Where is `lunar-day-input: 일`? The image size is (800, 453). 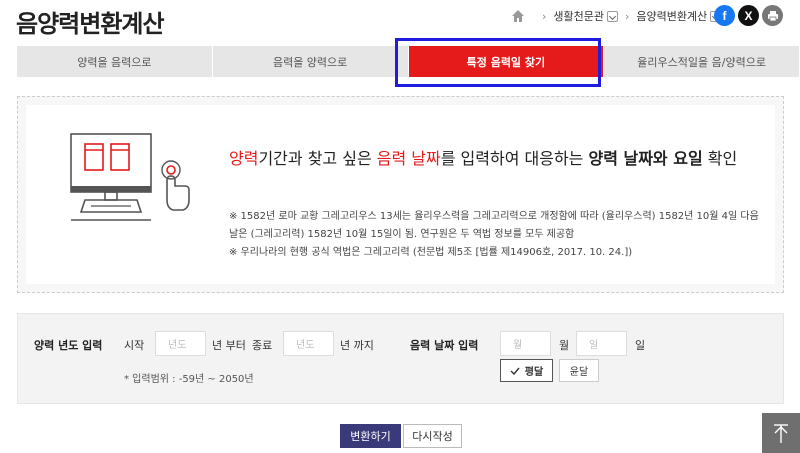
lunar-day-input: 일 is located at coordinates (601, 343).